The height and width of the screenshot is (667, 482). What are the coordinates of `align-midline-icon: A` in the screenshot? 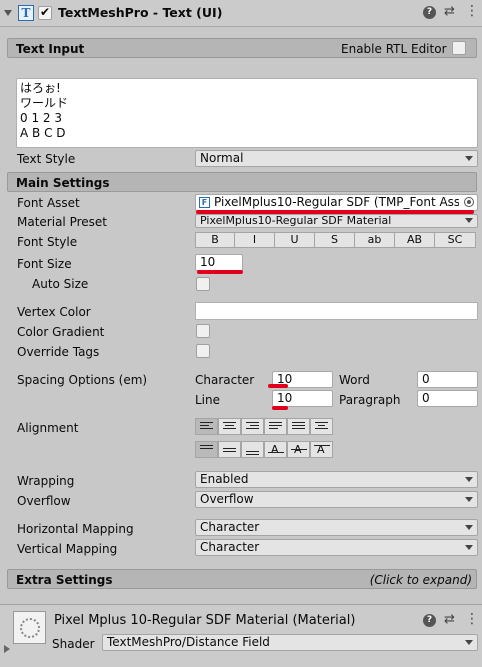 It's located at (298, 449).